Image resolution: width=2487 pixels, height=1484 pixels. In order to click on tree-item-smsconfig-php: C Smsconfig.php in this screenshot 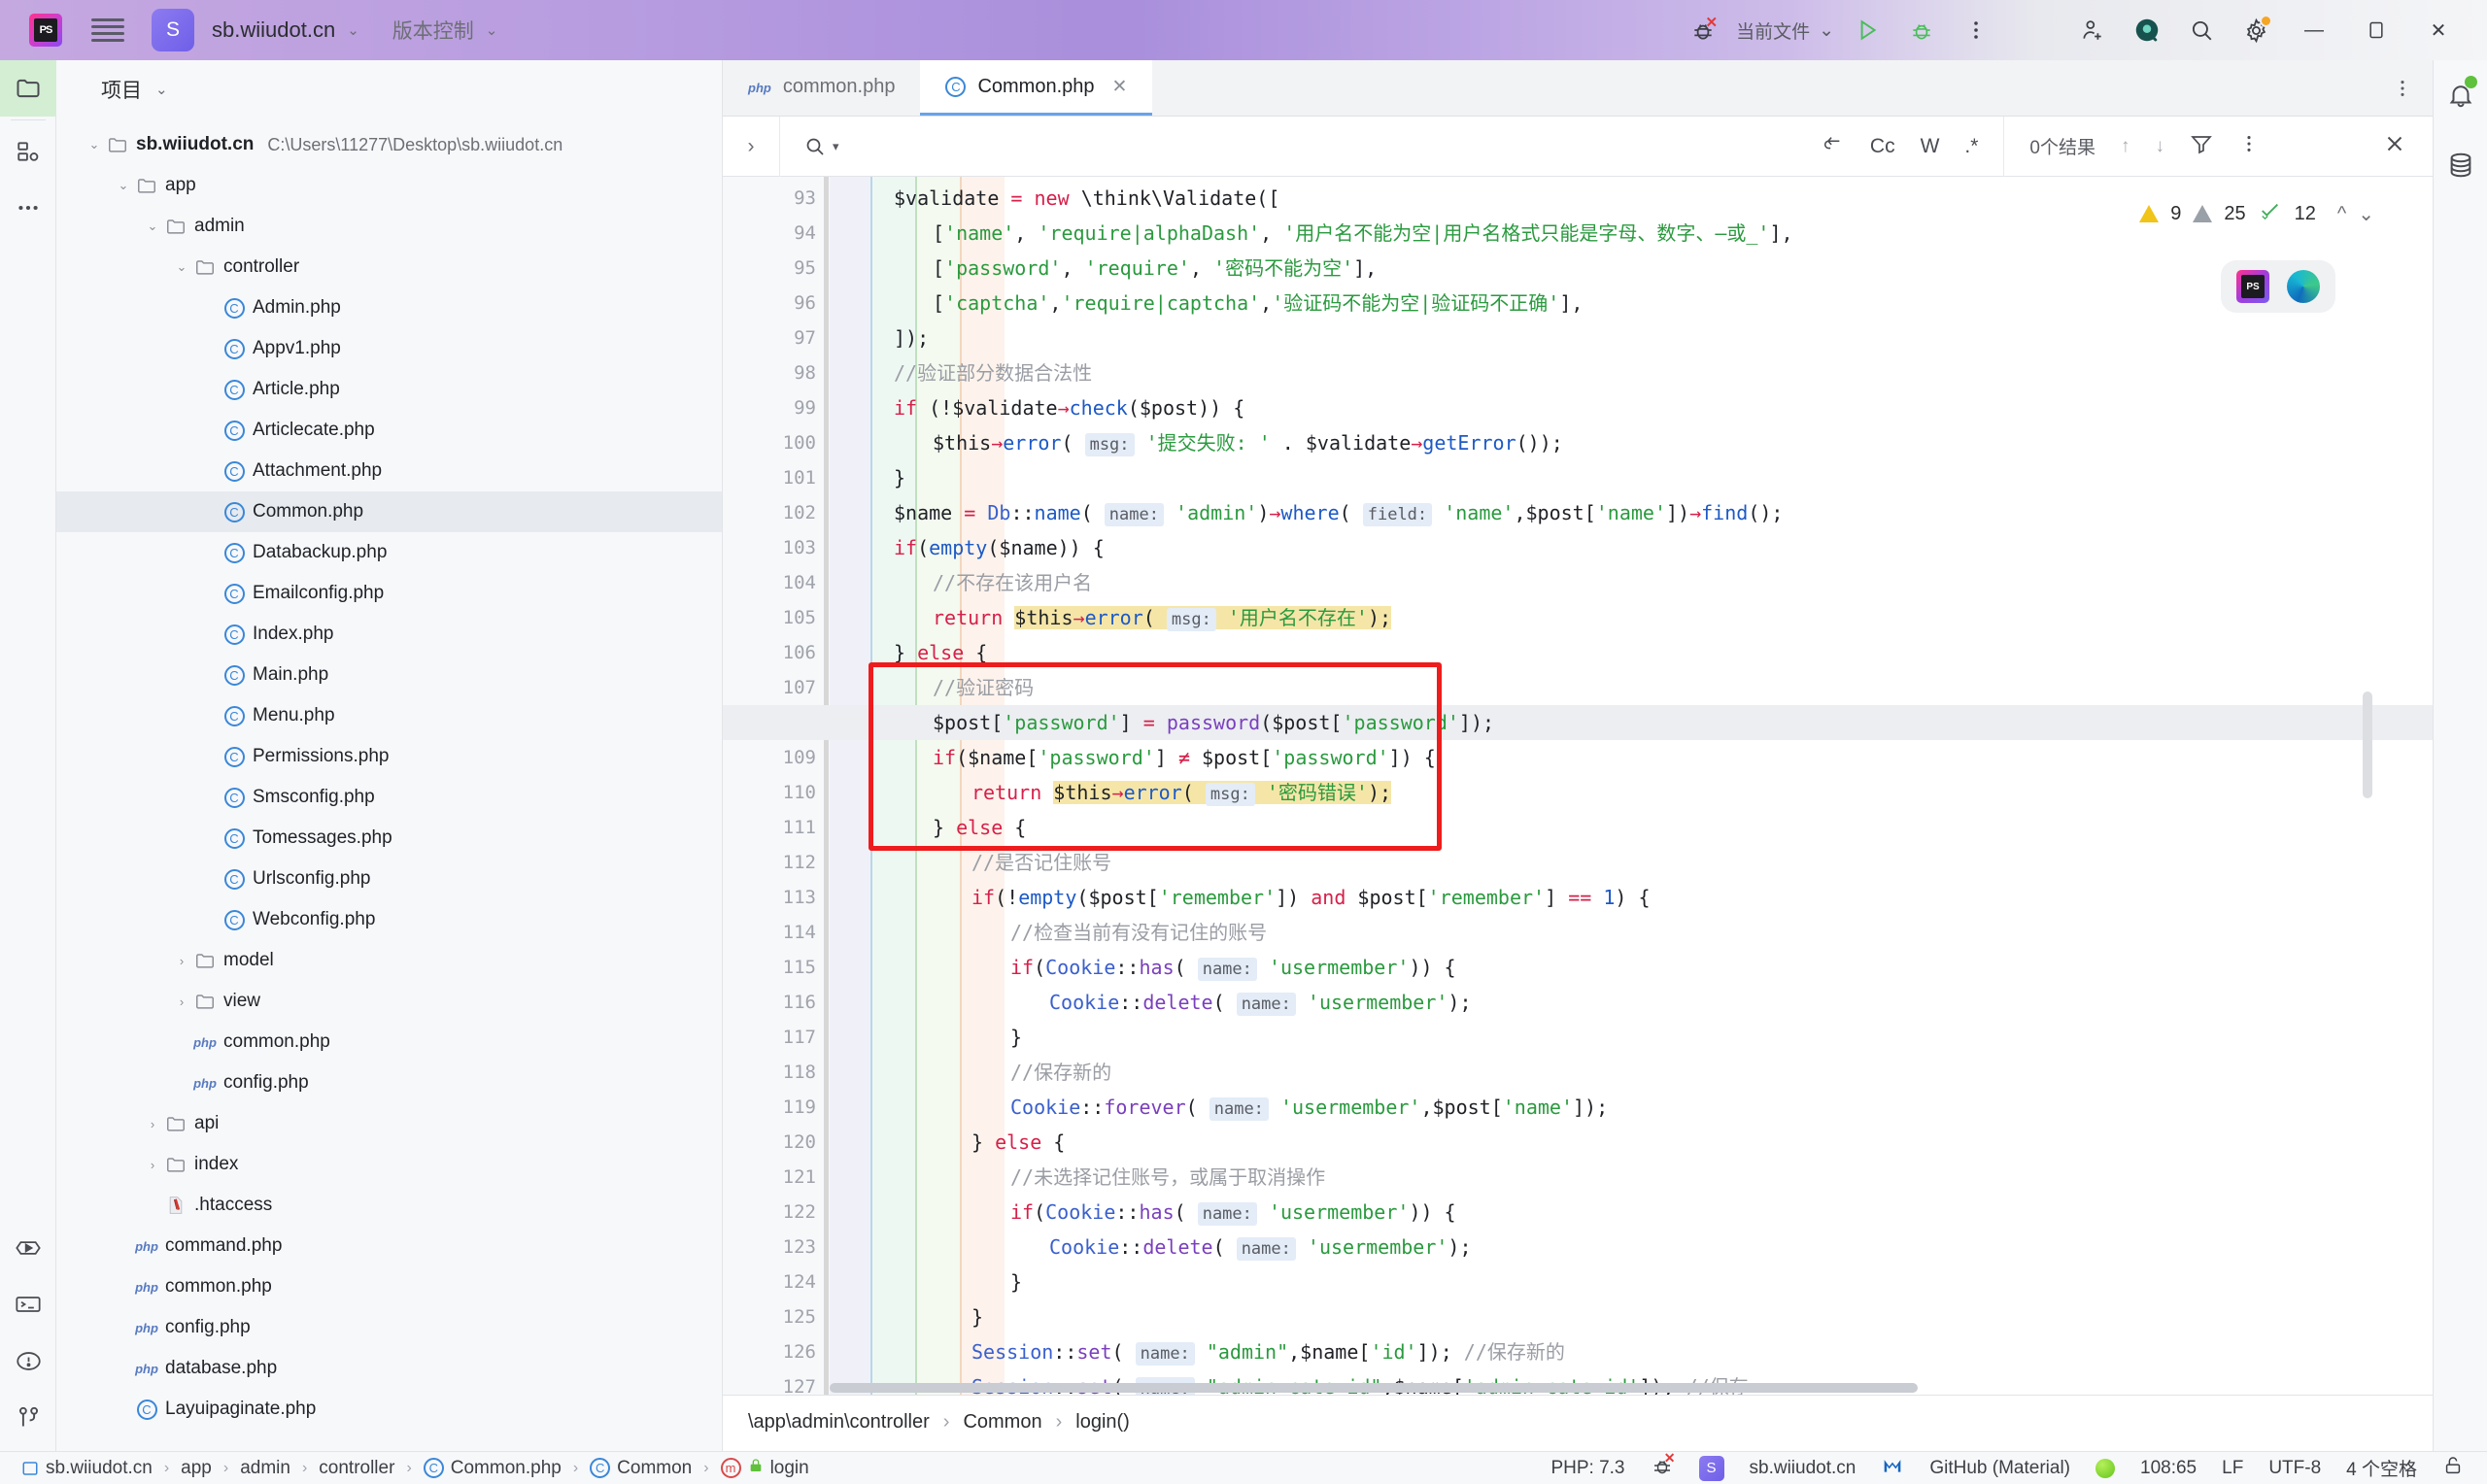, I will do `click(389, 797)`.